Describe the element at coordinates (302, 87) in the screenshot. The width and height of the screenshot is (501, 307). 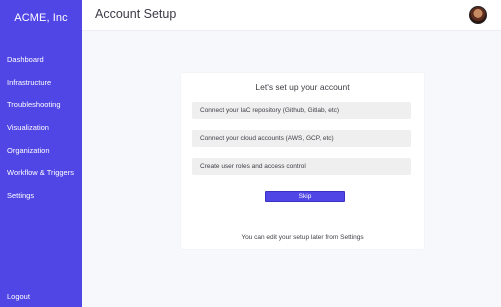
I see `setup-card-title: Let's set up your account` at that location.